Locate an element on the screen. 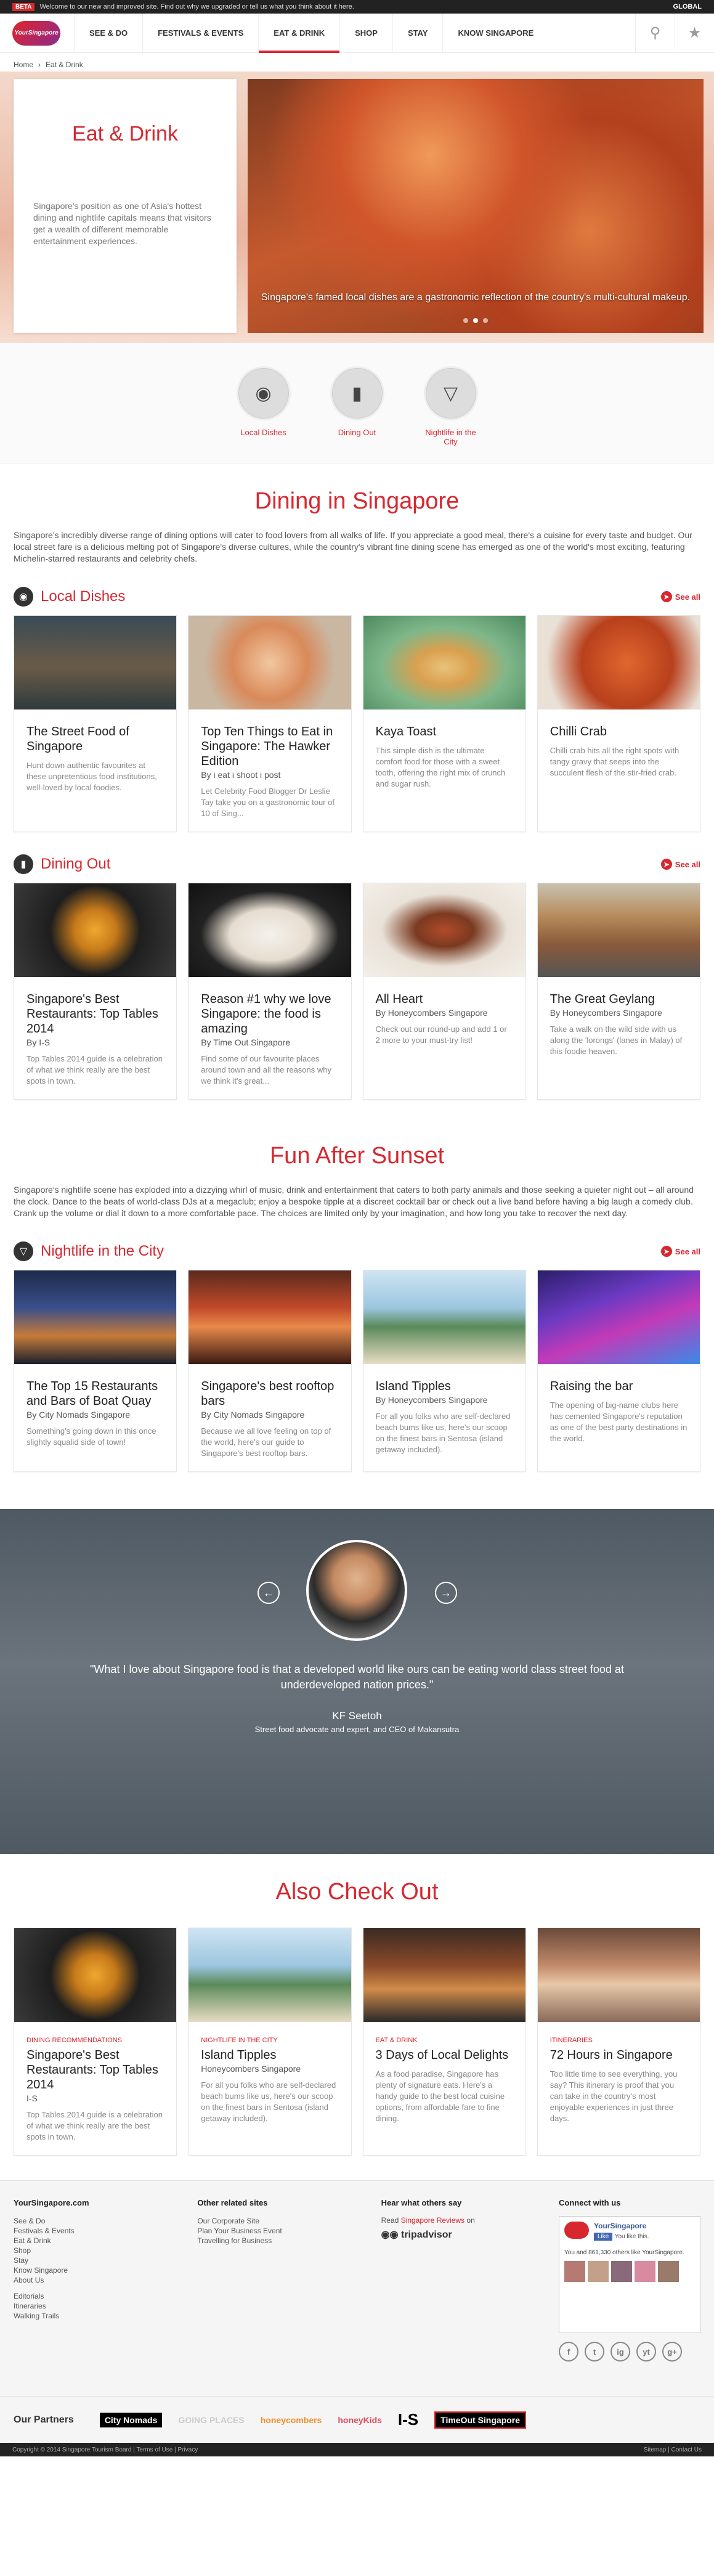  card-tag: ITINERARIES is located at coordinates (571, 2040).